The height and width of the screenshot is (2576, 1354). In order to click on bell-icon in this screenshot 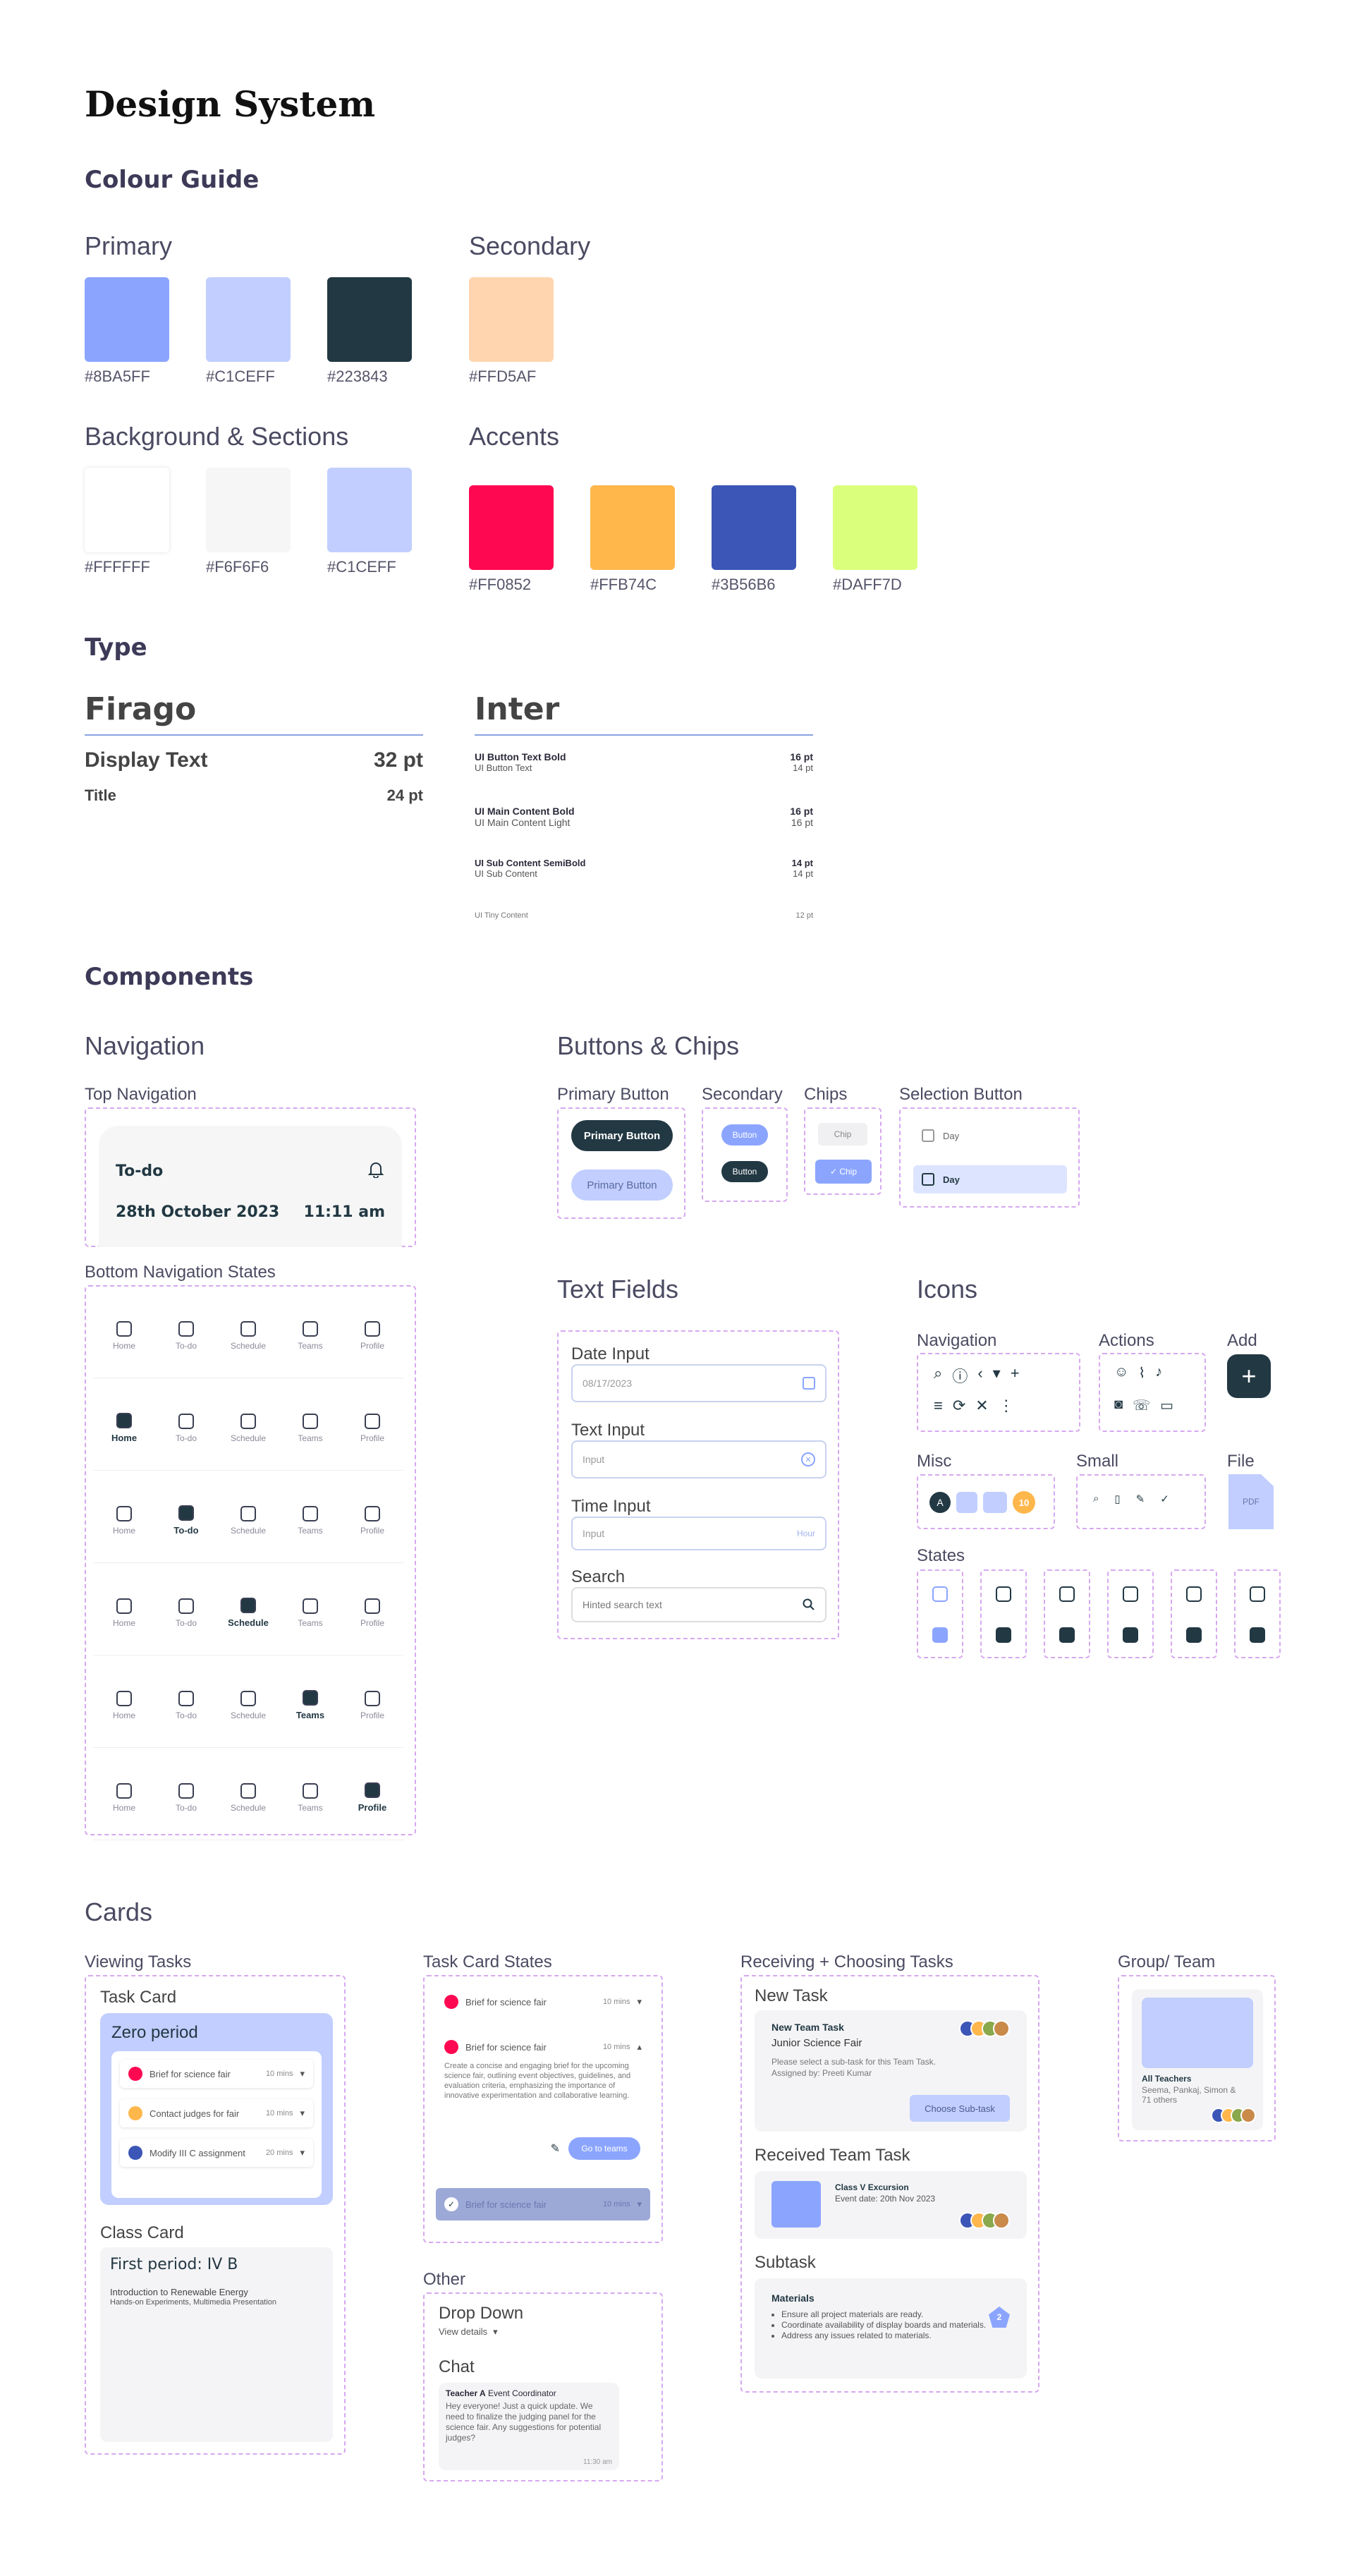, I will do `click(375, 1170)`.